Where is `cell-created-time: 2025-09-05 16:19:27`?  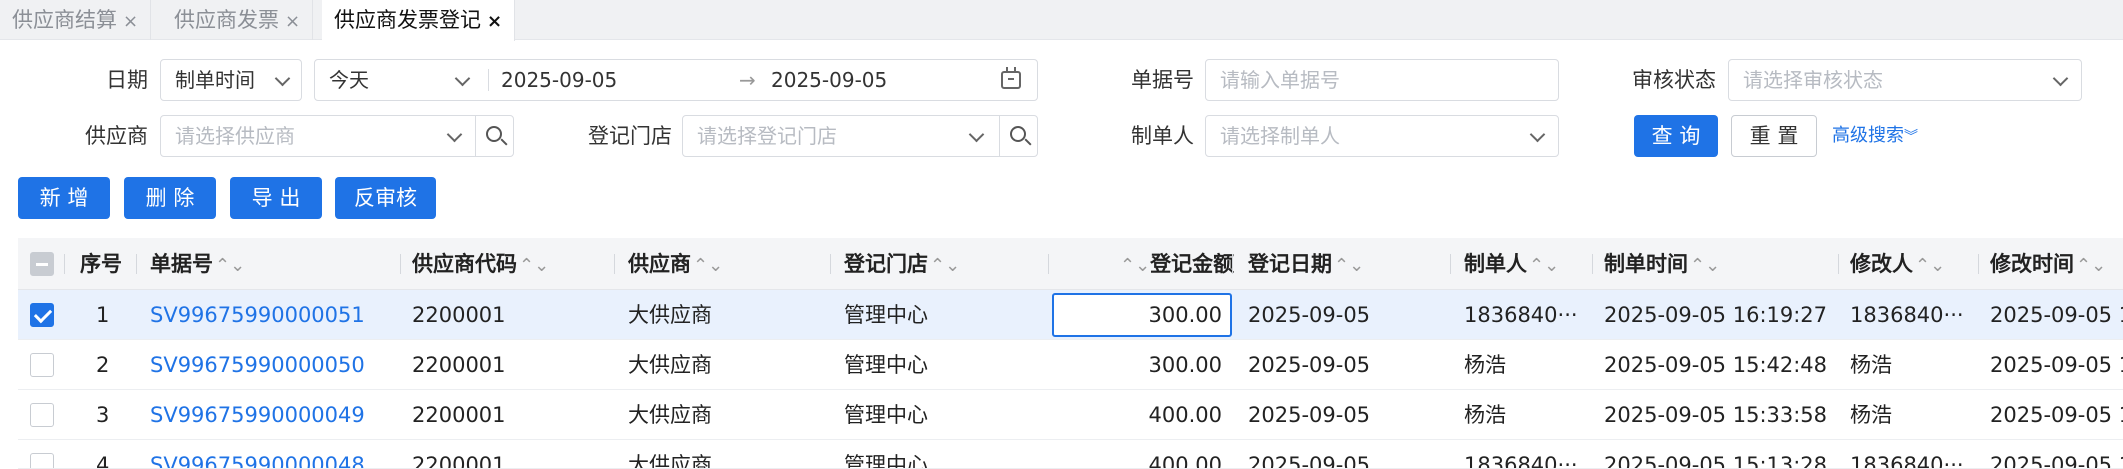
cell-created-time: 2025-09-05 16:19:27 is located at coordinates (1716, 315).